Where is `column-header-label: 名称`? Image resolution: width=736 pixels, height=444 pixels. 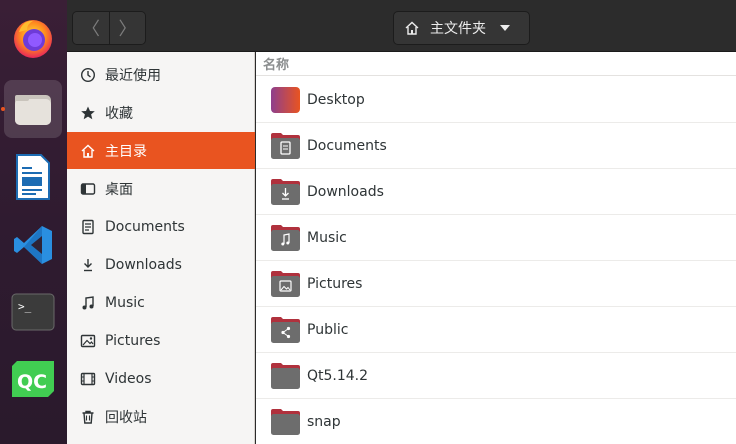
column-header-label: 名称 is located at coordinates (276, 65).